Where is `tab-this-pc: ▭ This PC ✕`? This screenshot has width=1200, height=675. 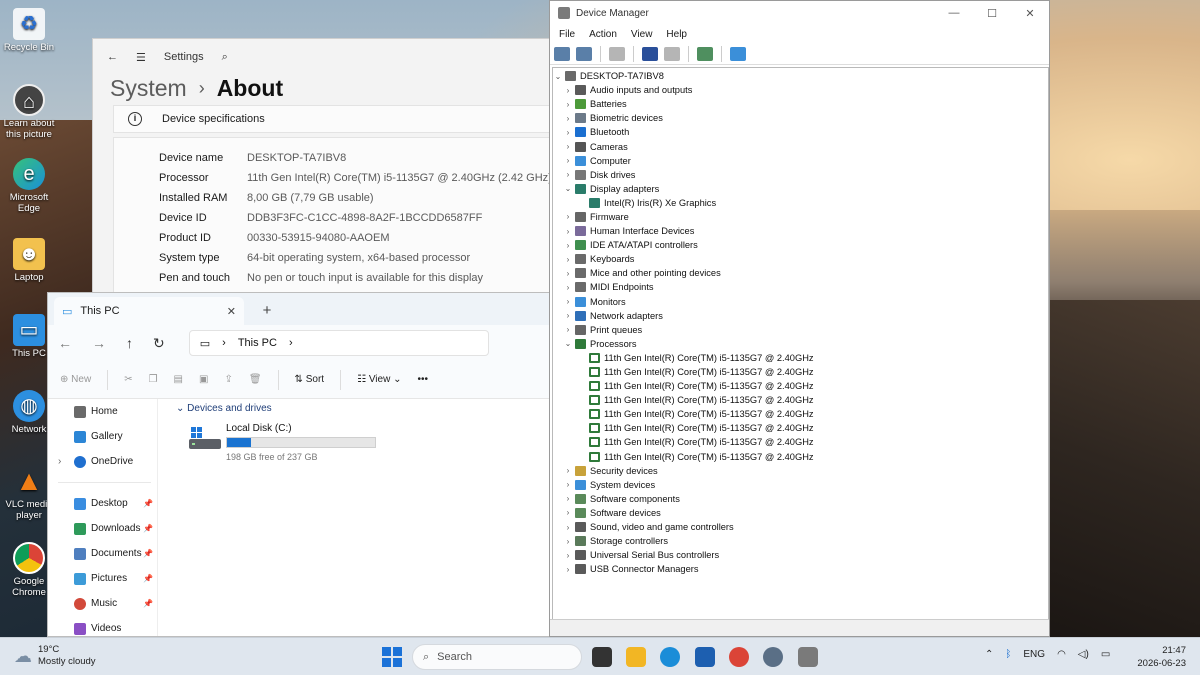
tab-this-pc: ▭ This PC ✕ is located at coordinates (149, 311).